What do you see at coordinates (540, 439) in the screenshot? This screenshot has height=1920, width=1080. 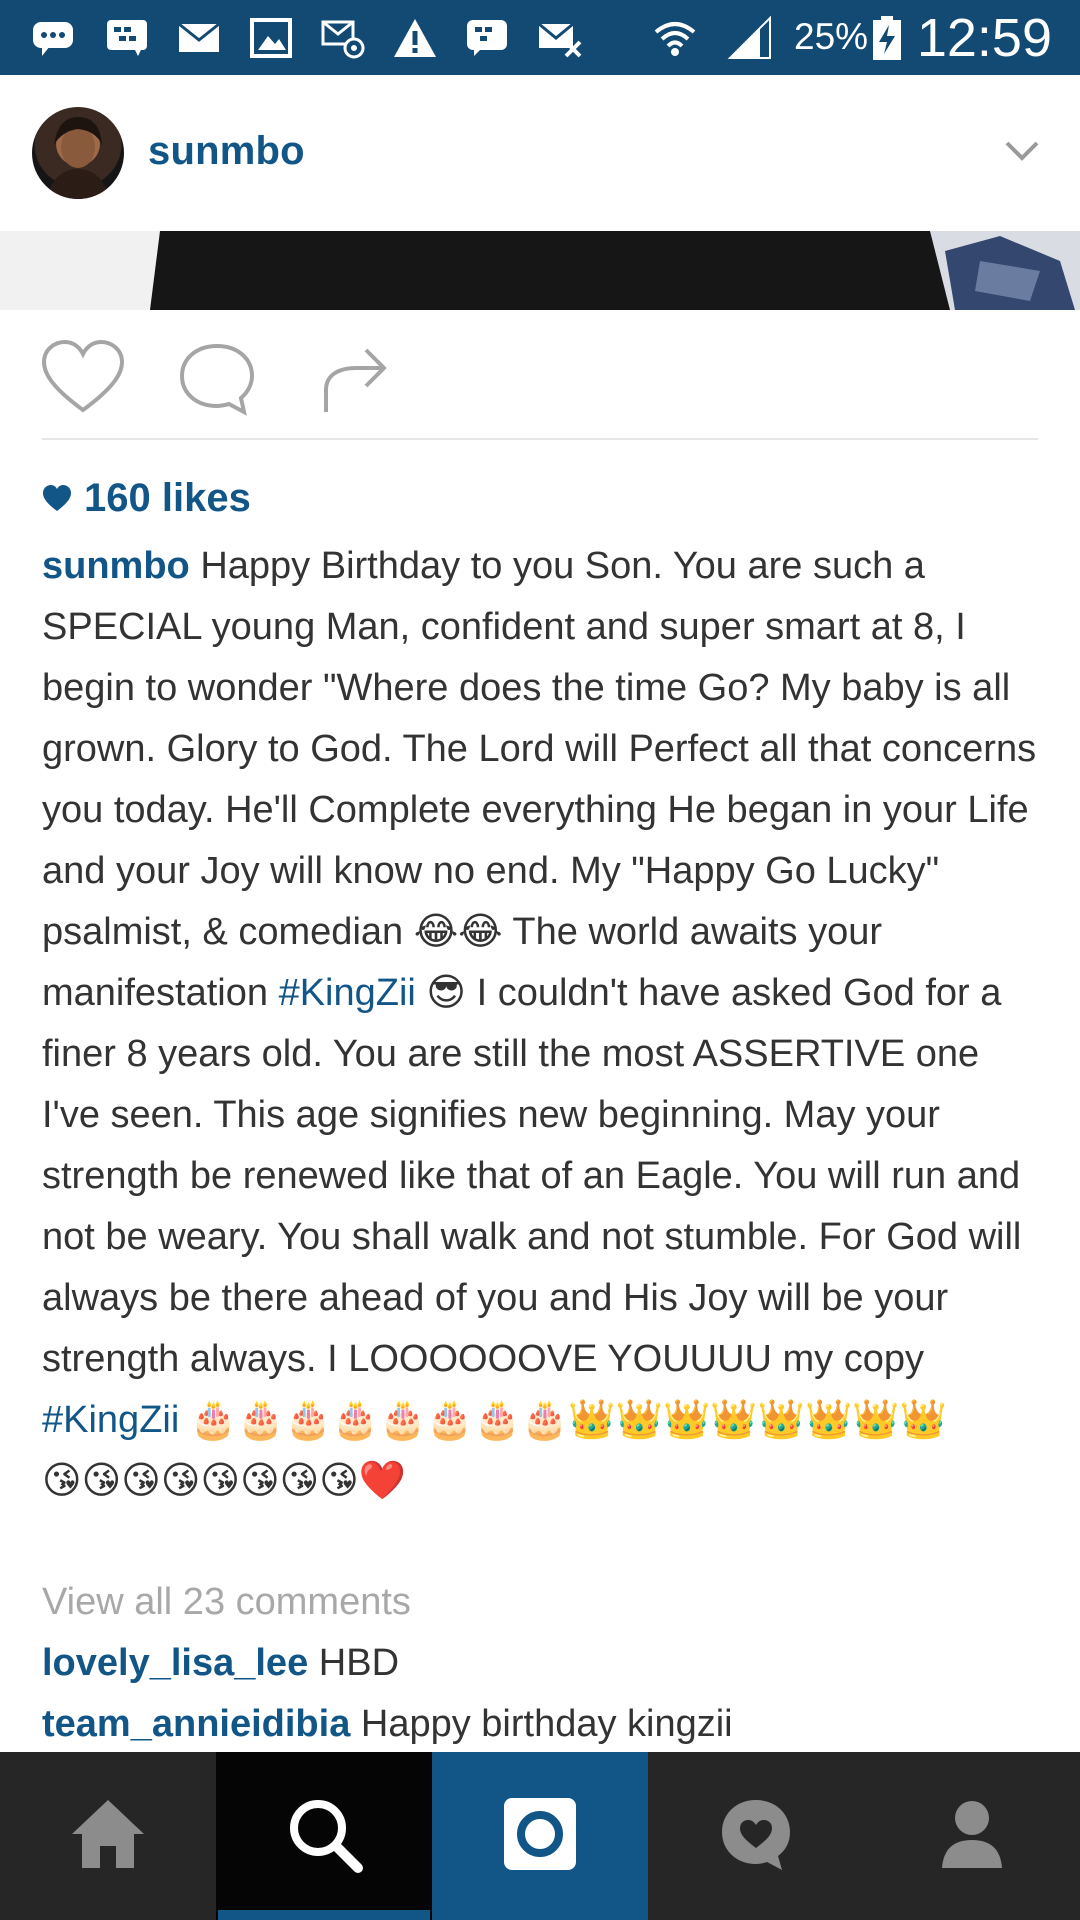 I see `divider` at bounding box center [540, 439].